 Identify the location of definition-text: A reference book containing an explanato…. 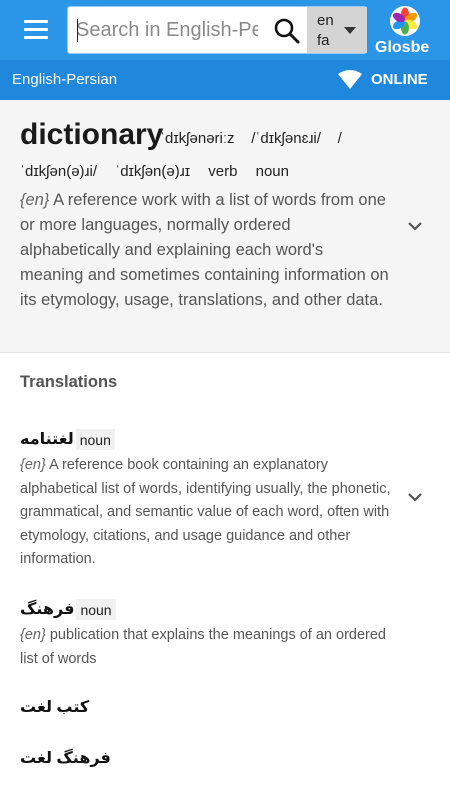
(205, 512).